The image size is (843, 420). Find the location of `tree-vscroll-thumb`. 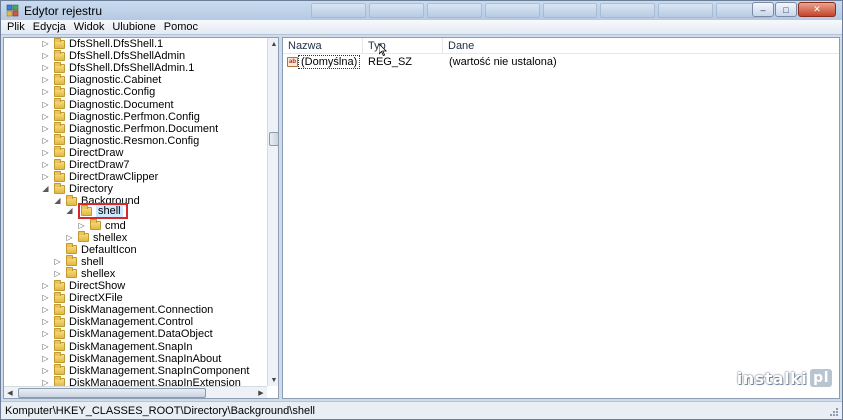

tree-vscroll-thumb is located at coordinates (273, 139).